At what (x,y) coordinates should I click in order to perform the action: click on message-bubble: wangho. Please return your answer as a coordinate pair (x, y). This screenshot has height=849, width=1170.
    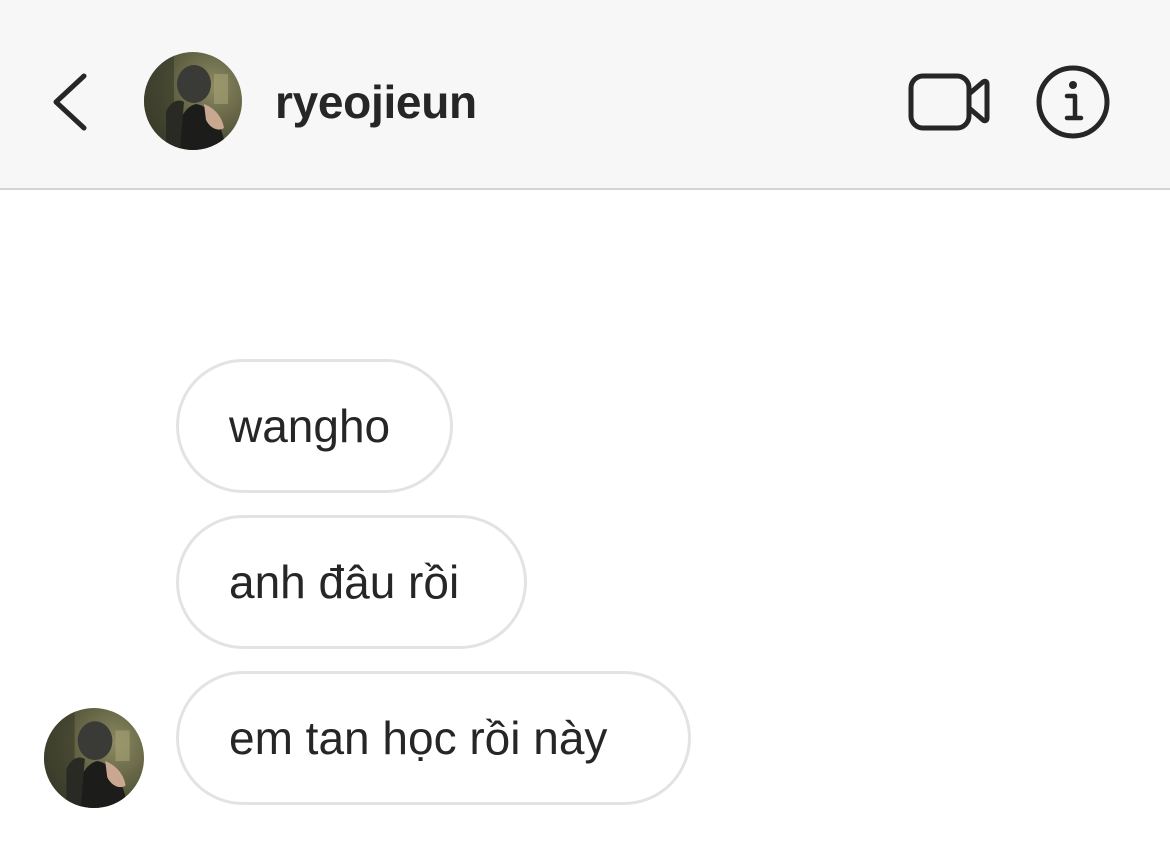
    Looking at the image, I should click on (314, 426).